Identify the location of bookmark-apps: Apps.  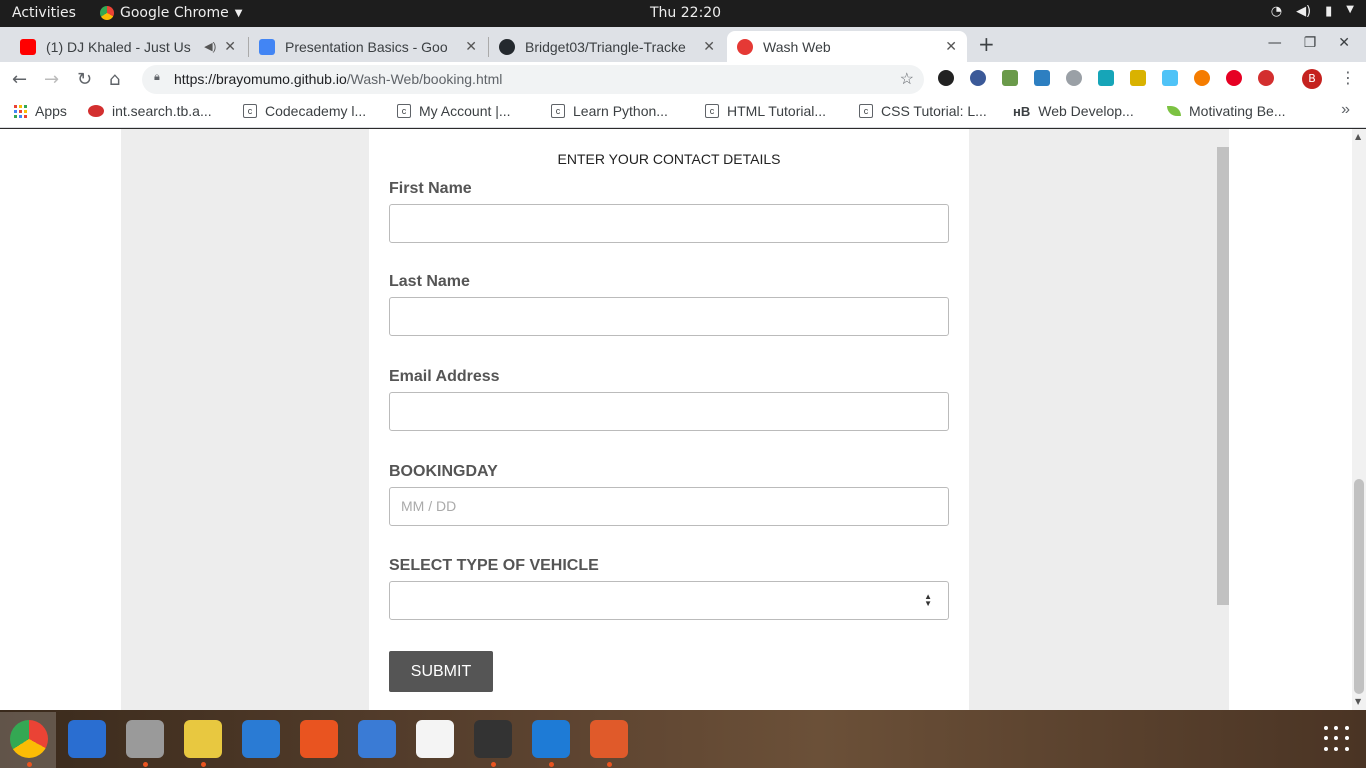
(40, 111).